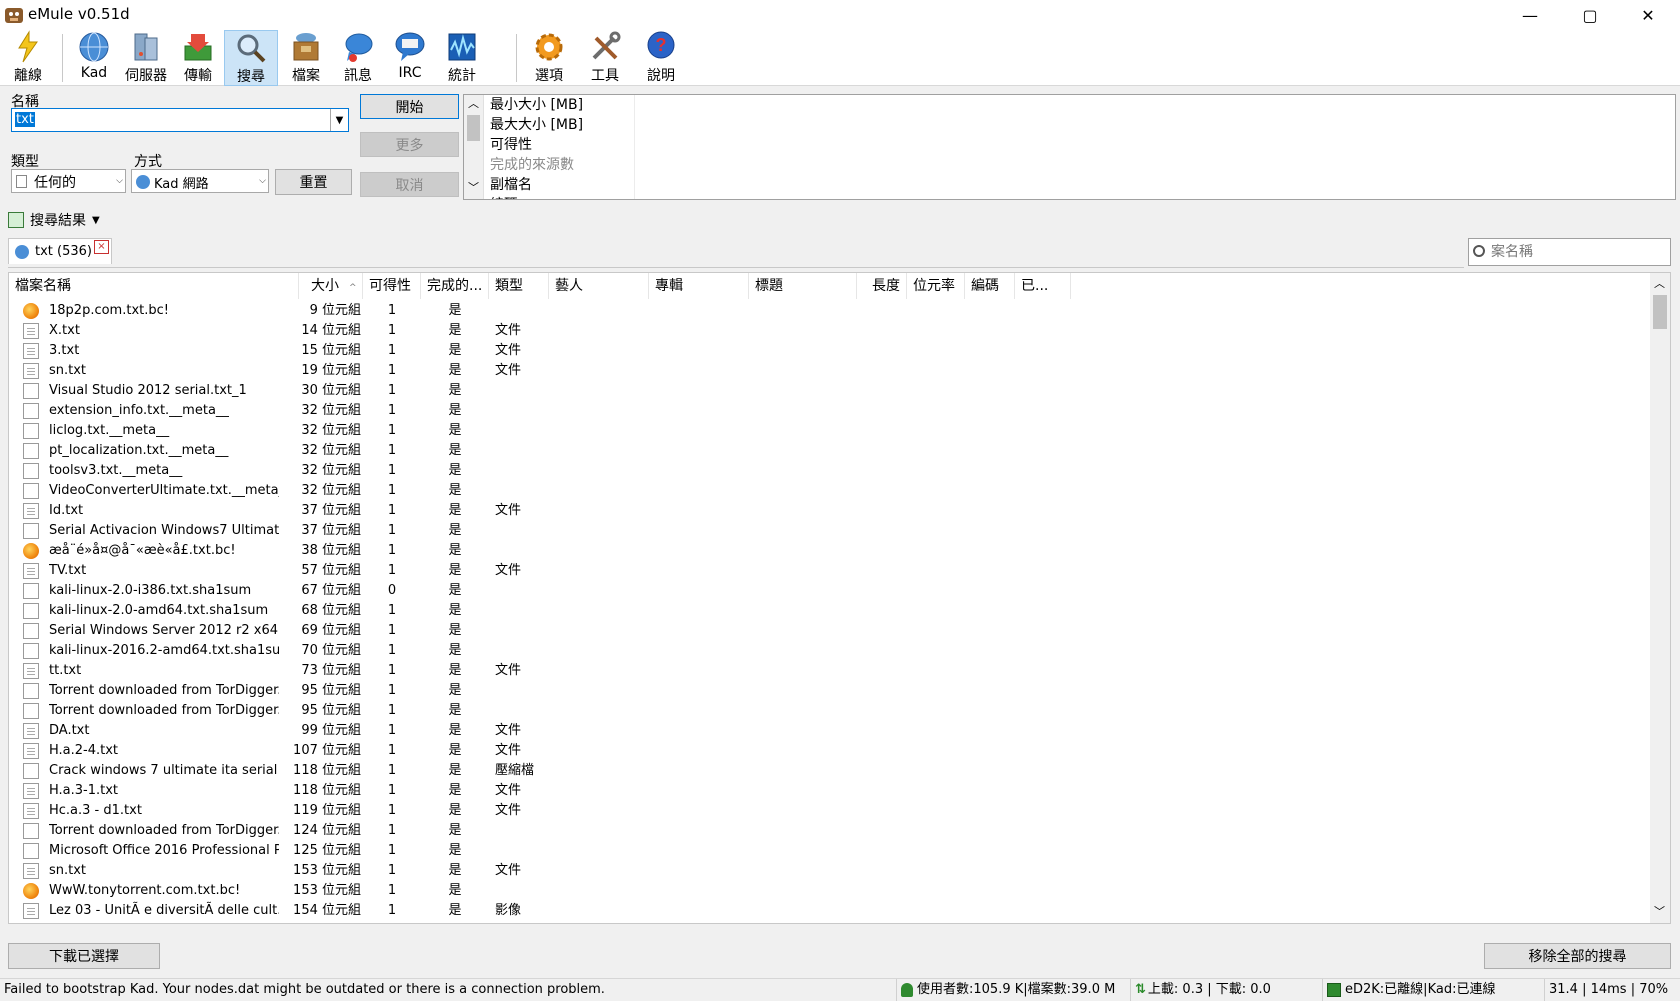 This screenshot has width=1680, height=1001. I want to click on name-dropdown-button: ▼, so click(339, 120).